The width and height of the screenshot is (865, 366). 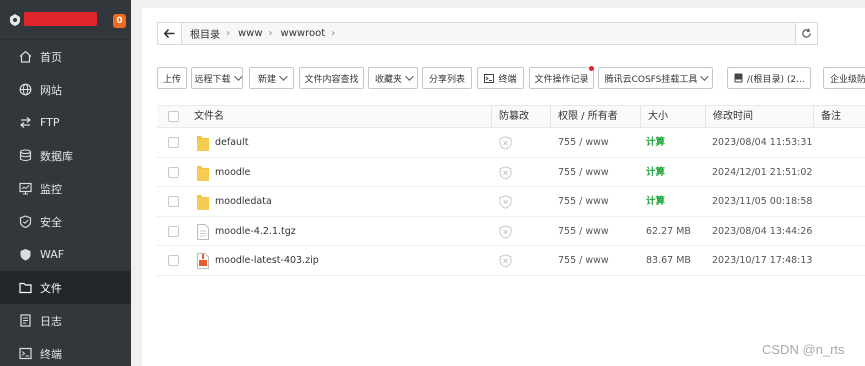 What do you see at coordinates (25, 321) in the screenshot?
I see `log-icon` at bounding box center [25, 321].